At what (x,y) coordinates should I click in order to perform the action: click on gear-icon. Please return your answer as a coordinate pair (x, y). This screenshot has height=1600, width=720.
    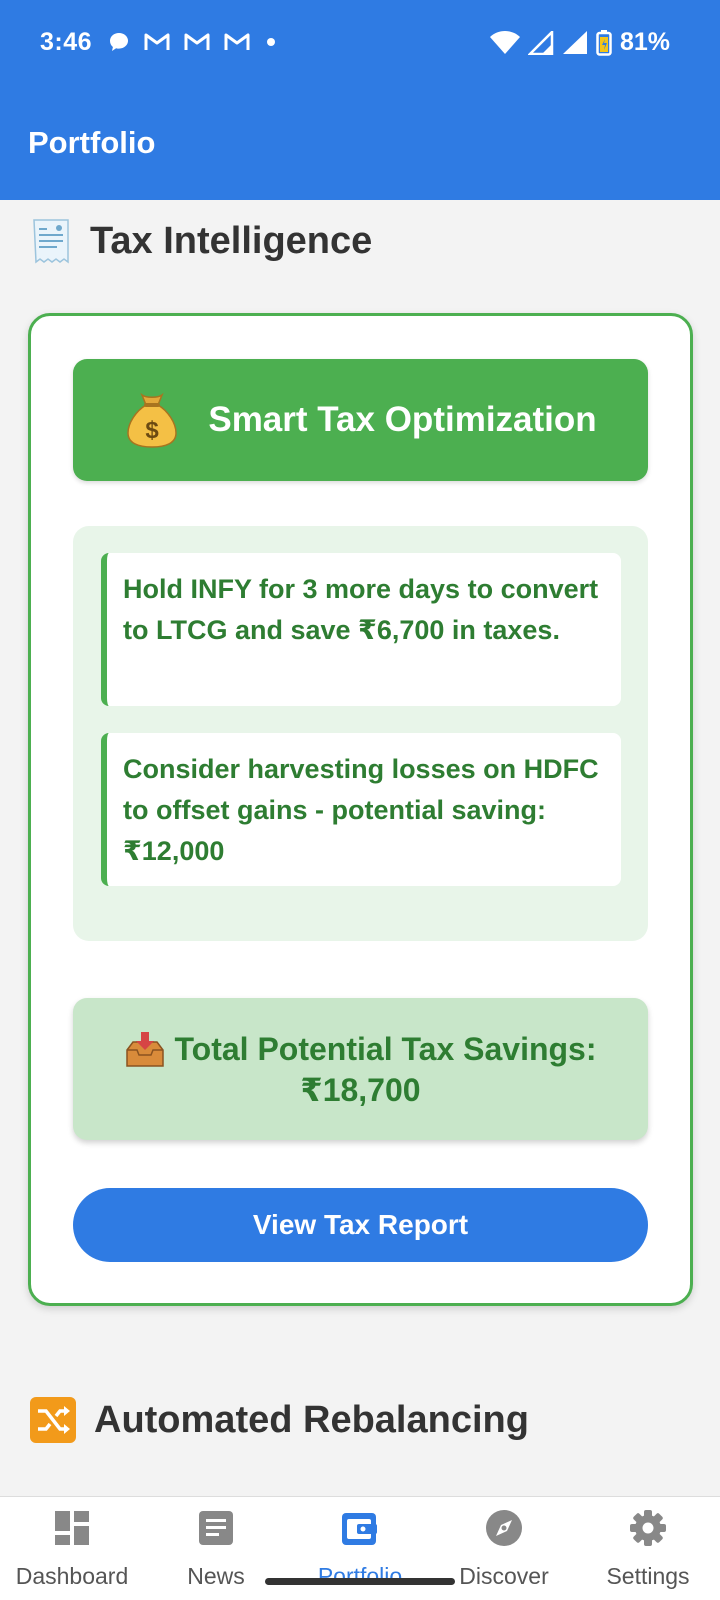
    Looking at the image, I should click on (648, 1528).